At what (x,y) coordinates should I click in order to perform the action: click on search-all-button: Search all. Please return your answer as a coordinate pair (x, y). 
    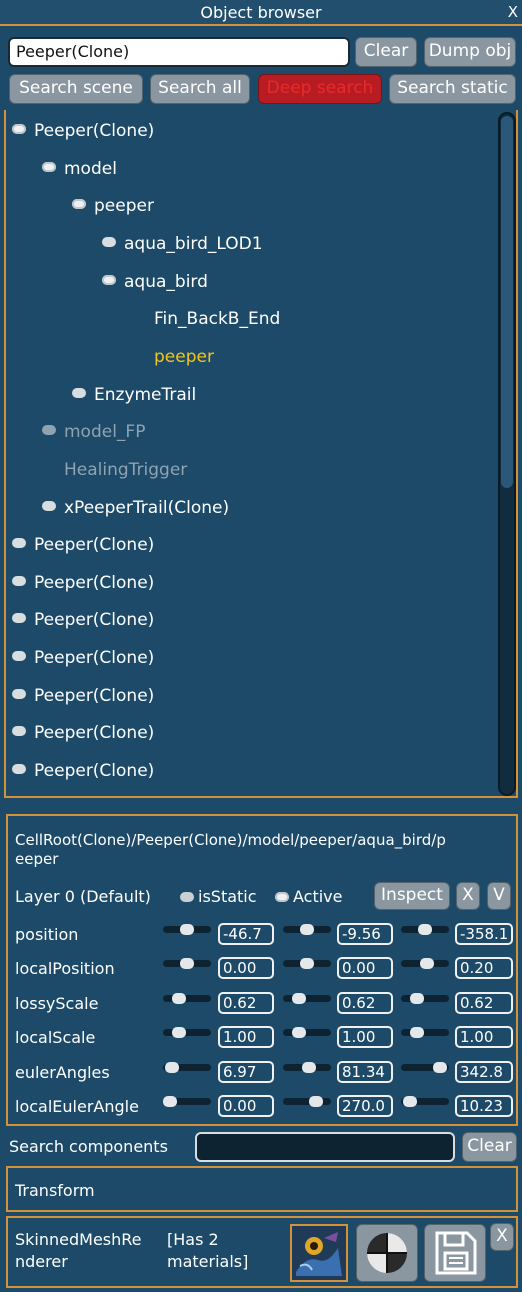
    Looking at the image, I should click on (200, 89).